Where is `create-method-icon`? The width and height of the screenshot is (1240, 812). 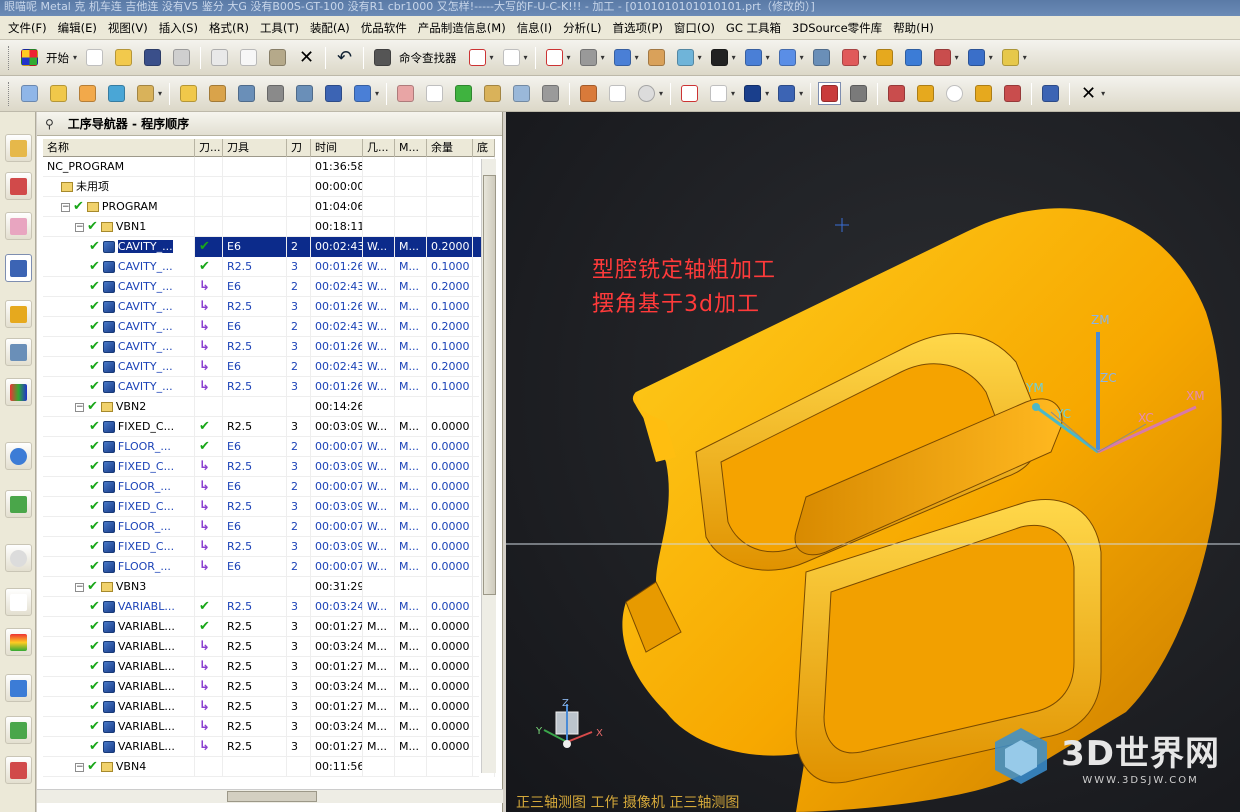
create-method-icon is located at coordinates (116, 93).